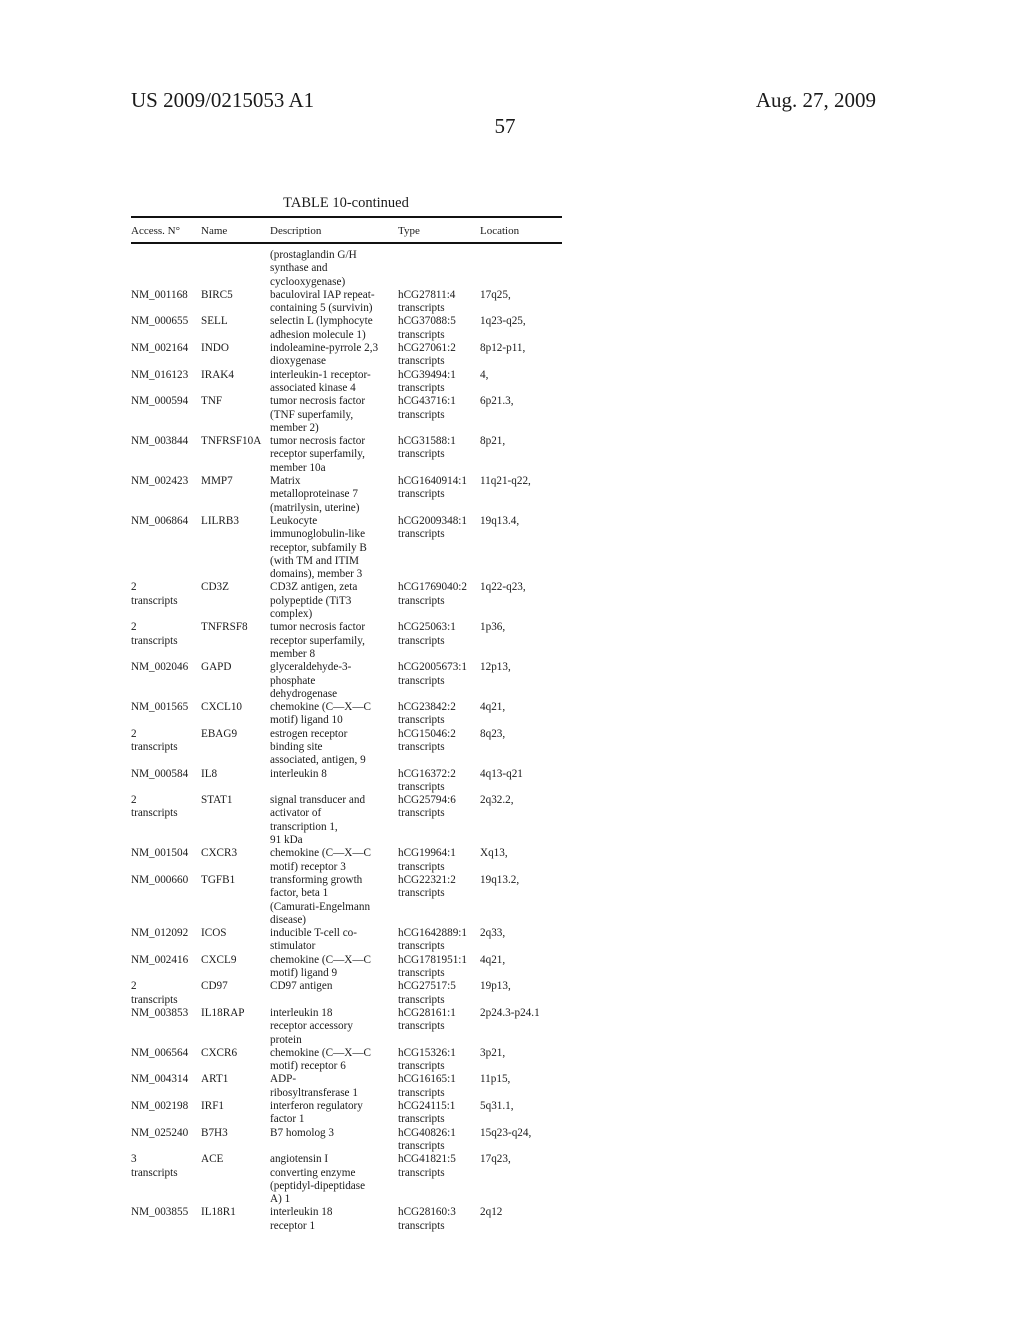 The width and height of the screenshot is (1024, 1320). I want to click on cell-type: hCG28160:3 transcripts, so click(427, 1219).